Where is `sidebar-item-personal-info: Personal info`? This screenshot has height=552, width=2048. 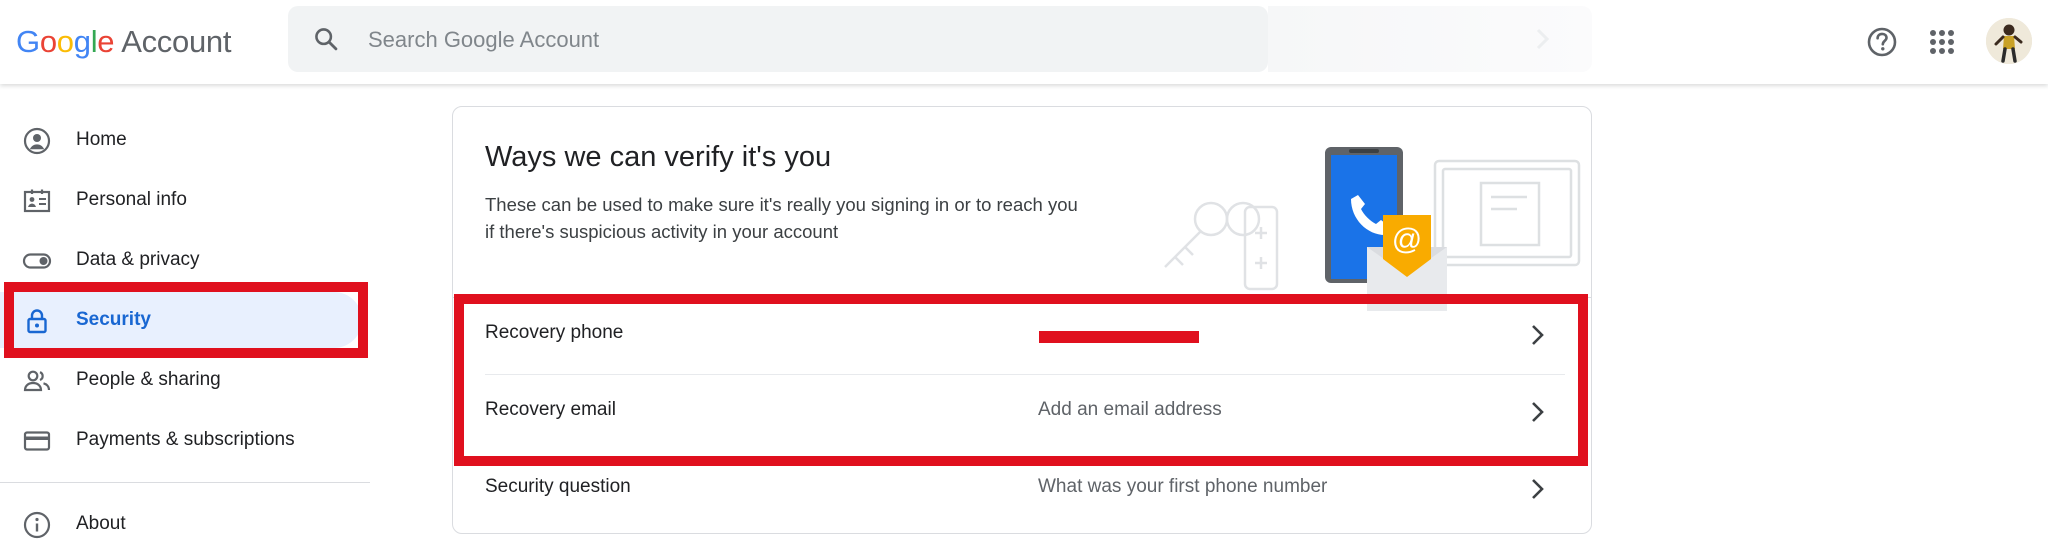 sidebar-item-personal-info: Personal info is located at coordinates (185, 200).